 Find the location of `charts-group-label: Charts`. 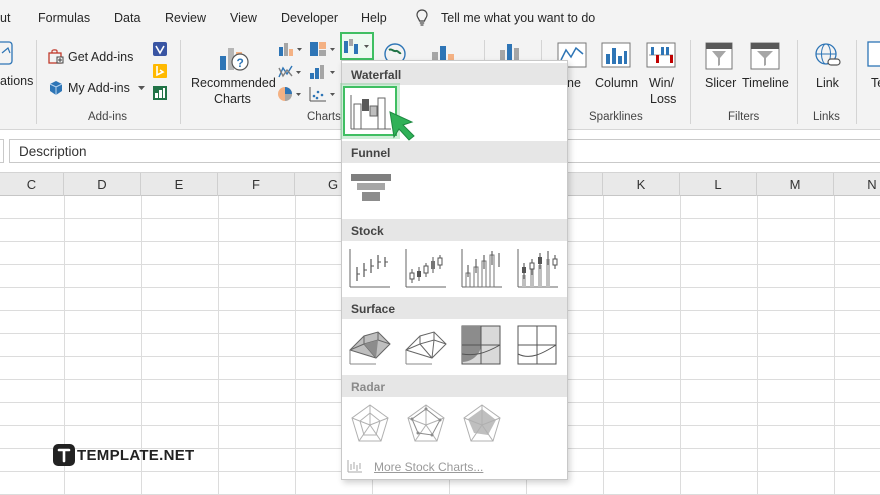

charts-group-label: Charts is located at coordinates (324, 117).